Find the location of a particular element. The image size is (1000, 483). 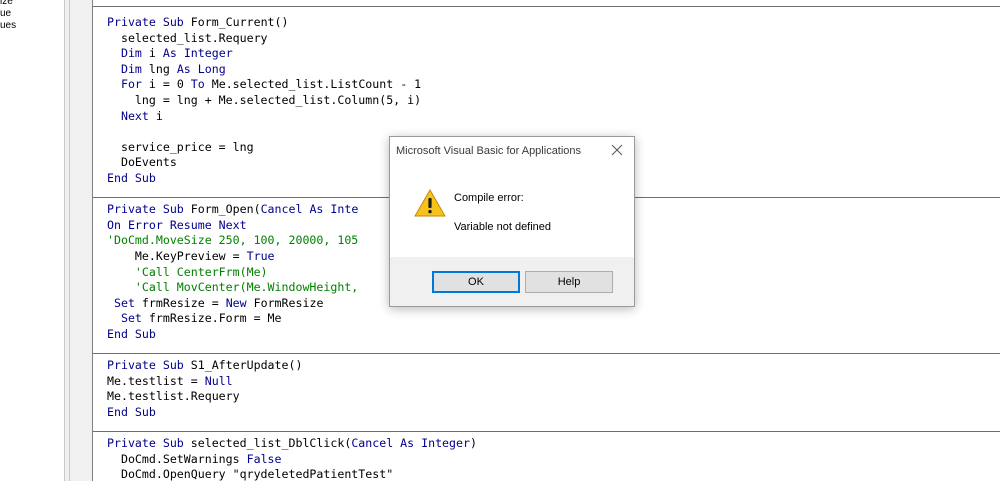

code-keyword: On Error Resume Next is located at coordinates (177, 224).